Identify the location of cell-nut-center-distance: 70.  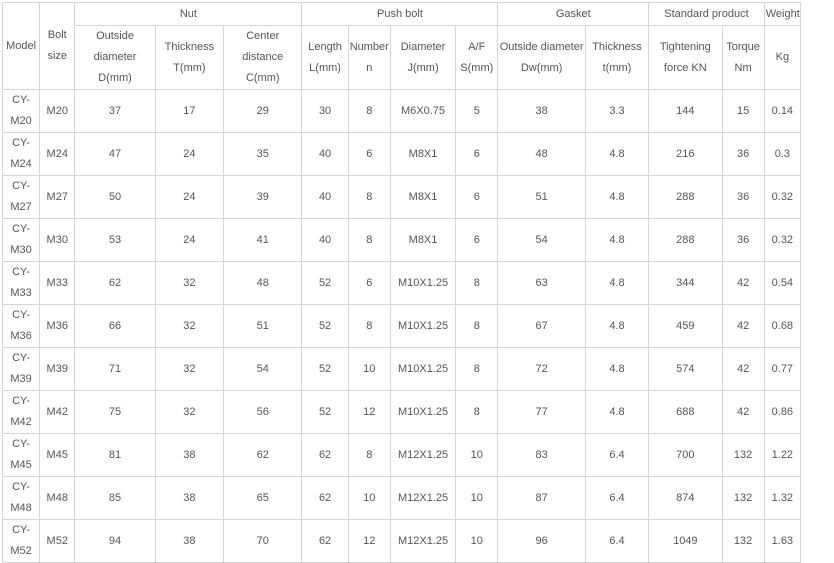
(263, 541).